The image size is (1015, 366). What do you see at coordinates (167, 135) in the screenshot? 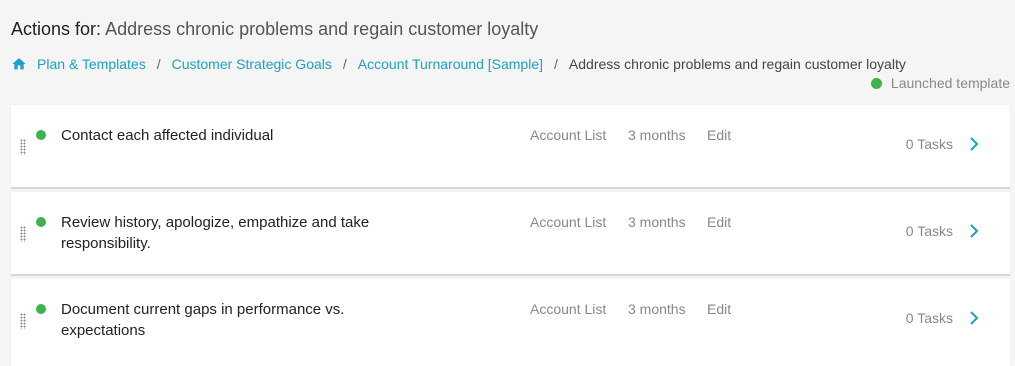
I see `action-title: Contact each affected individual` at bounding box center [167, 135].